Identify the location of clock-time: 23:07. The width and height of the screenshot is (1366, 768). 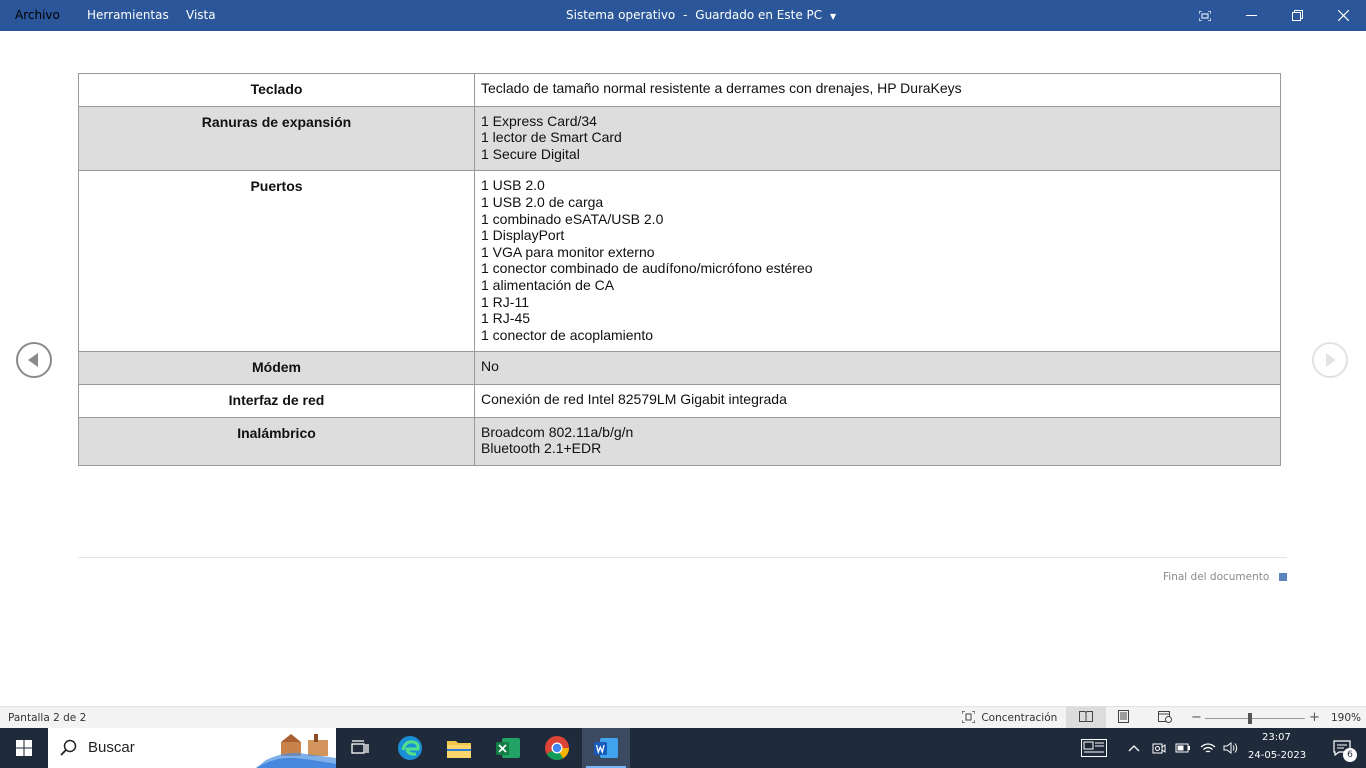
(1276, 737).